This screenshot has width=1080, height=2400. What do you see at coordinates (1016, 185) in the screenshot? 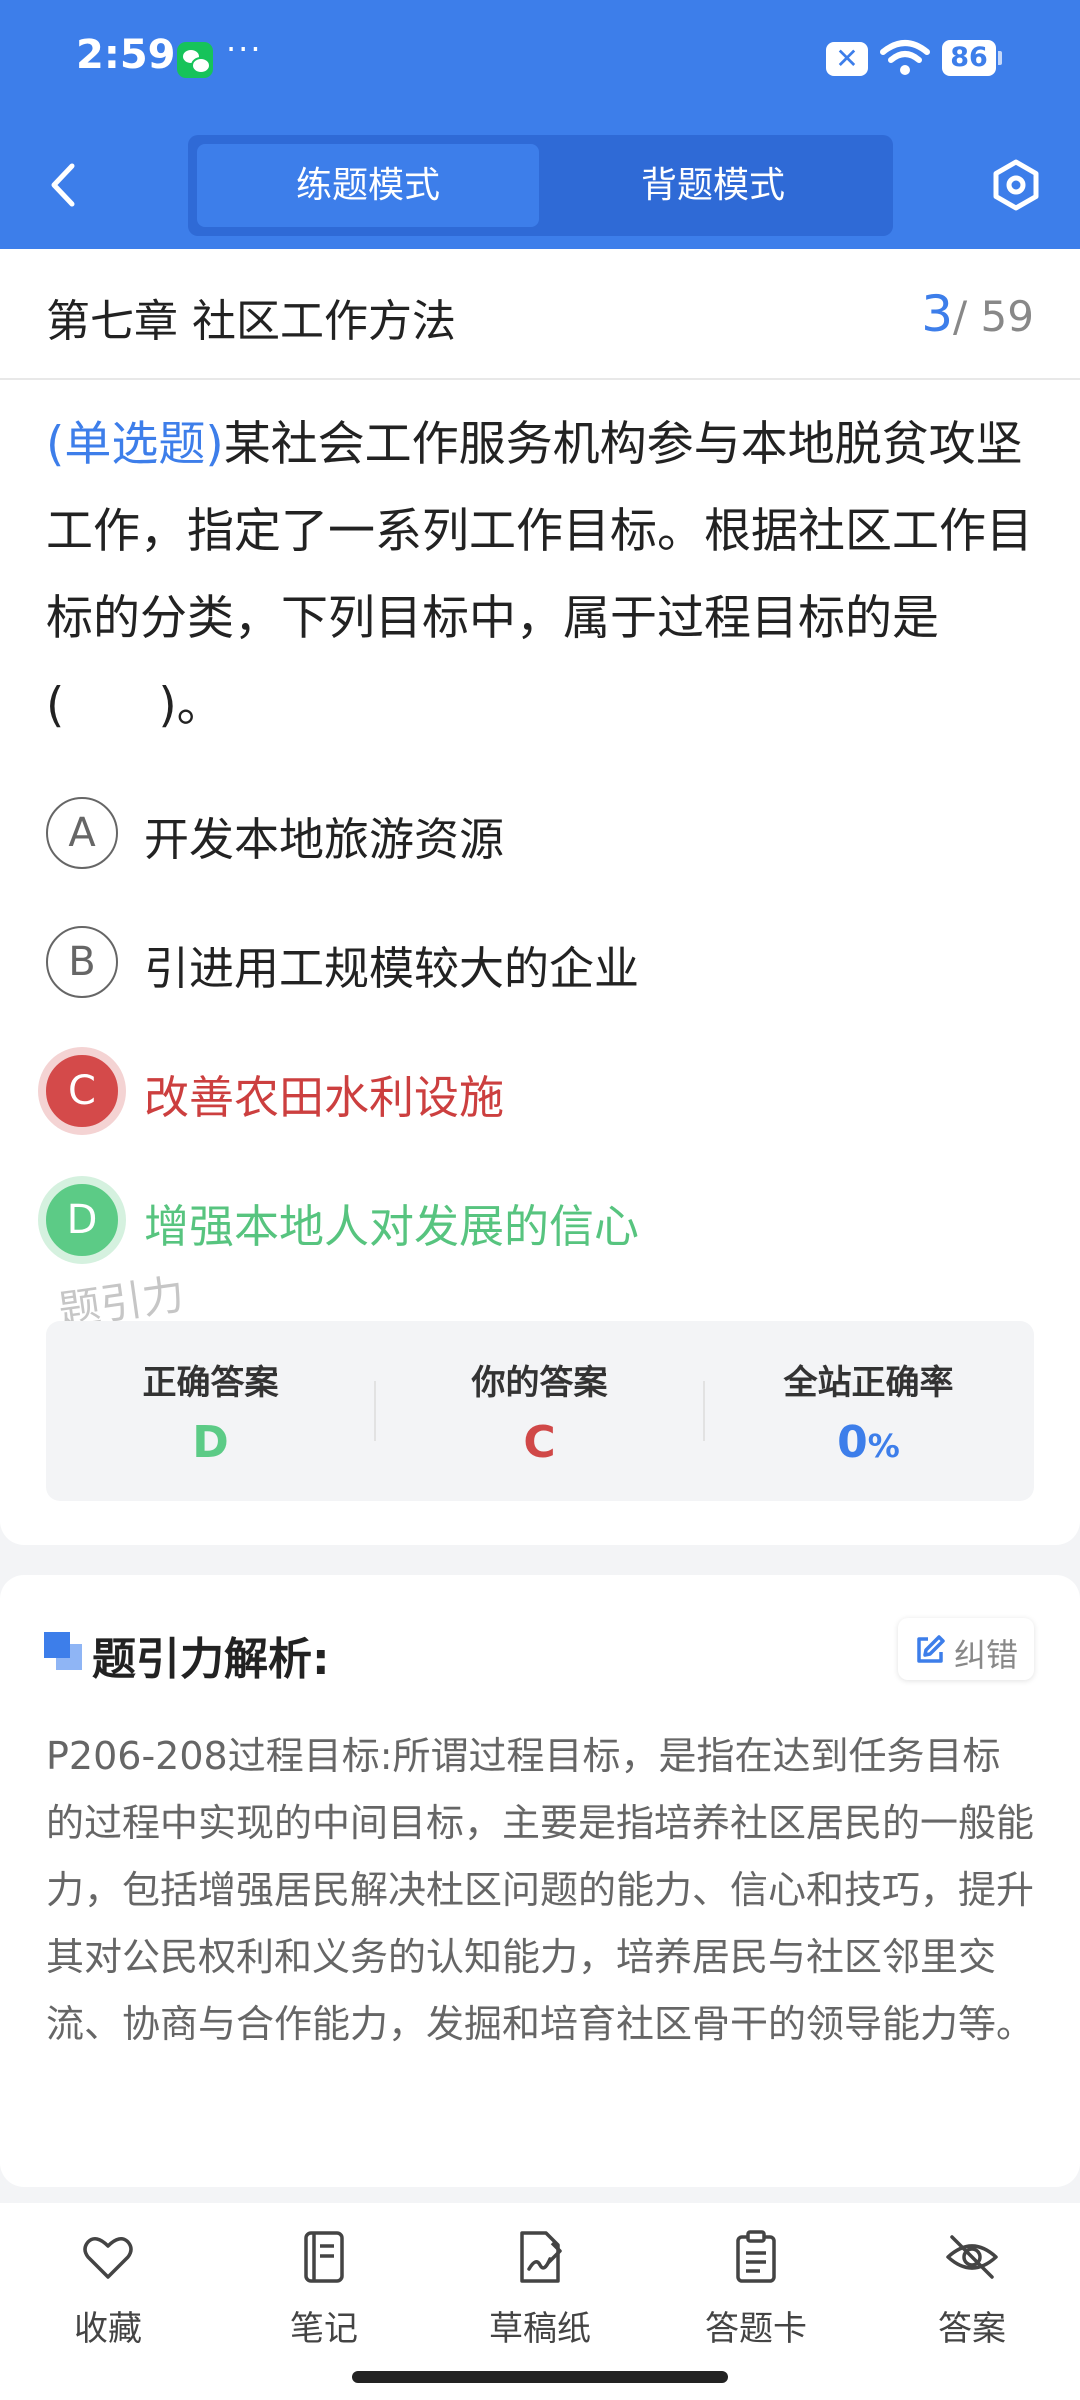
I see `settings-icon` at bounding box center [1016, 185].